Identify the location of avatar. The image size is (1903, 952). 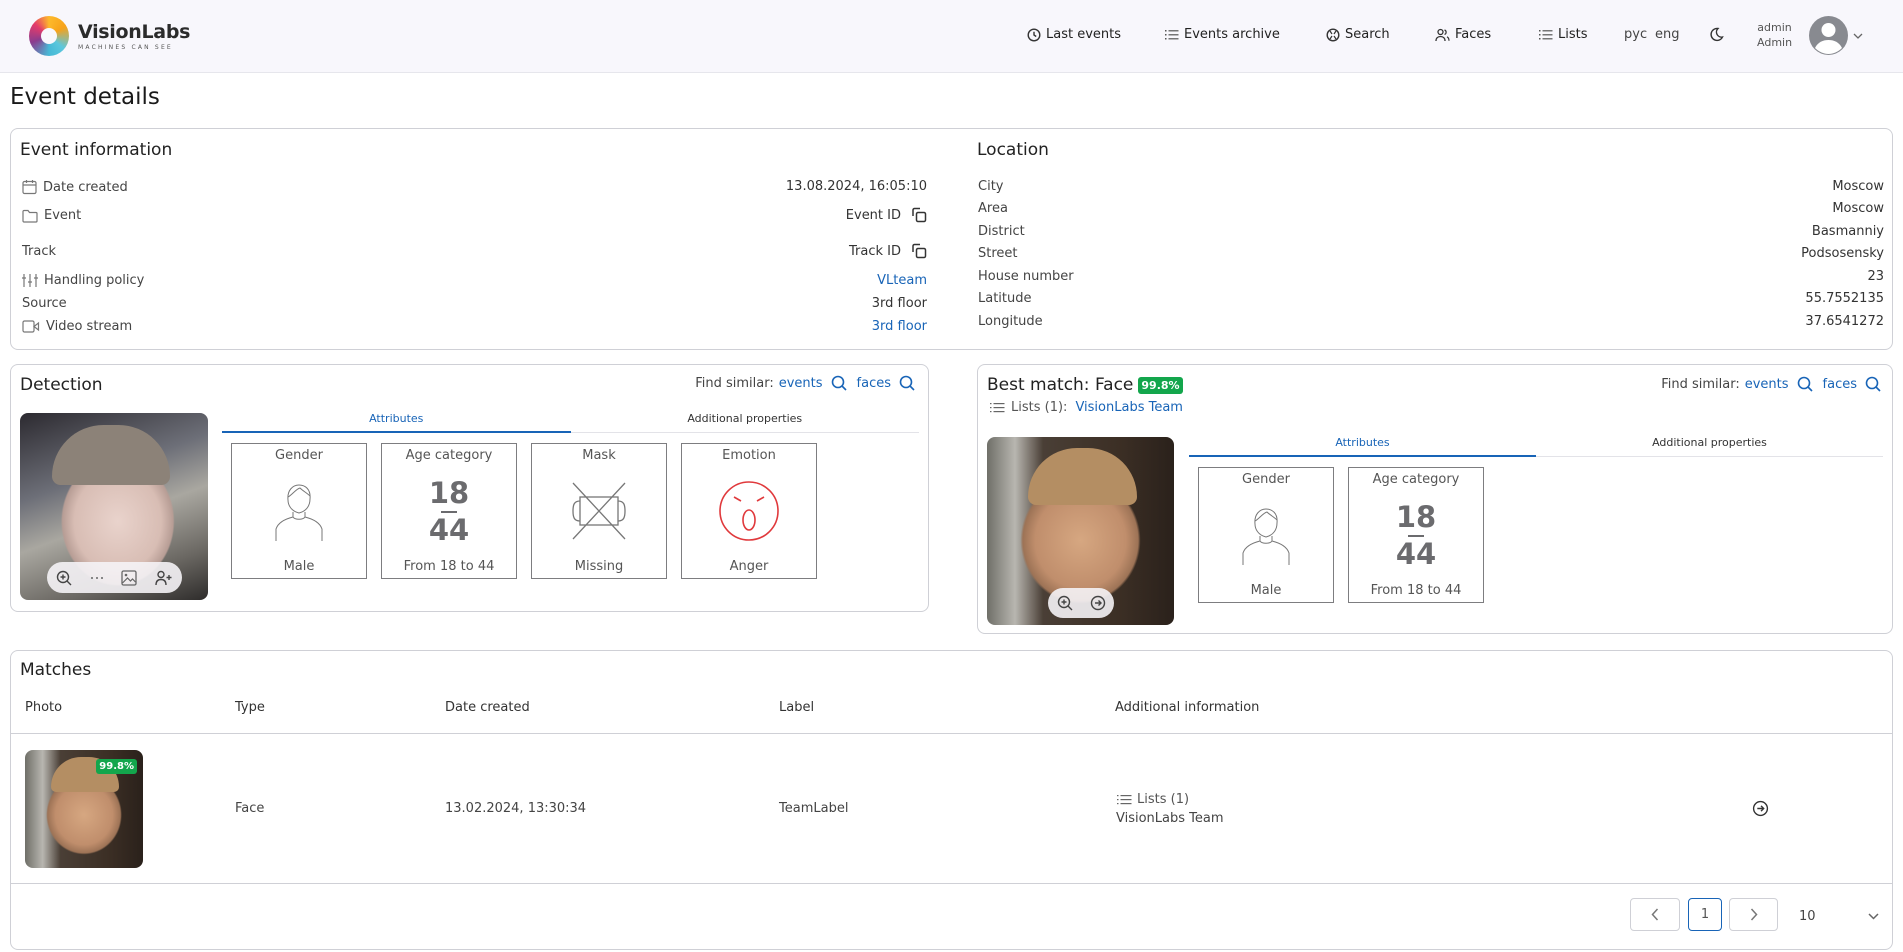
(1828, 35).